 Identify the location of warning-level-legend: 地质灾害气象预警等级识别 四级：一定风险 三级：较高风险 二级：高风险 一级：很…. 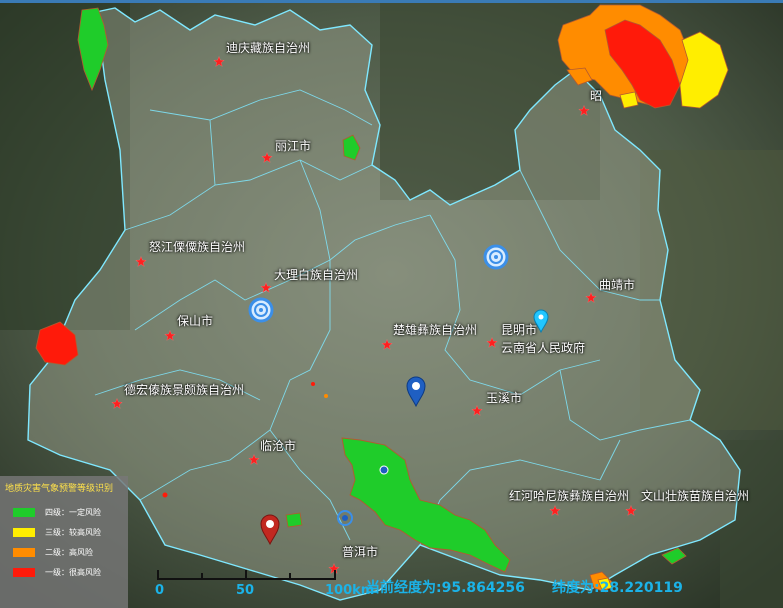
(64, 542).